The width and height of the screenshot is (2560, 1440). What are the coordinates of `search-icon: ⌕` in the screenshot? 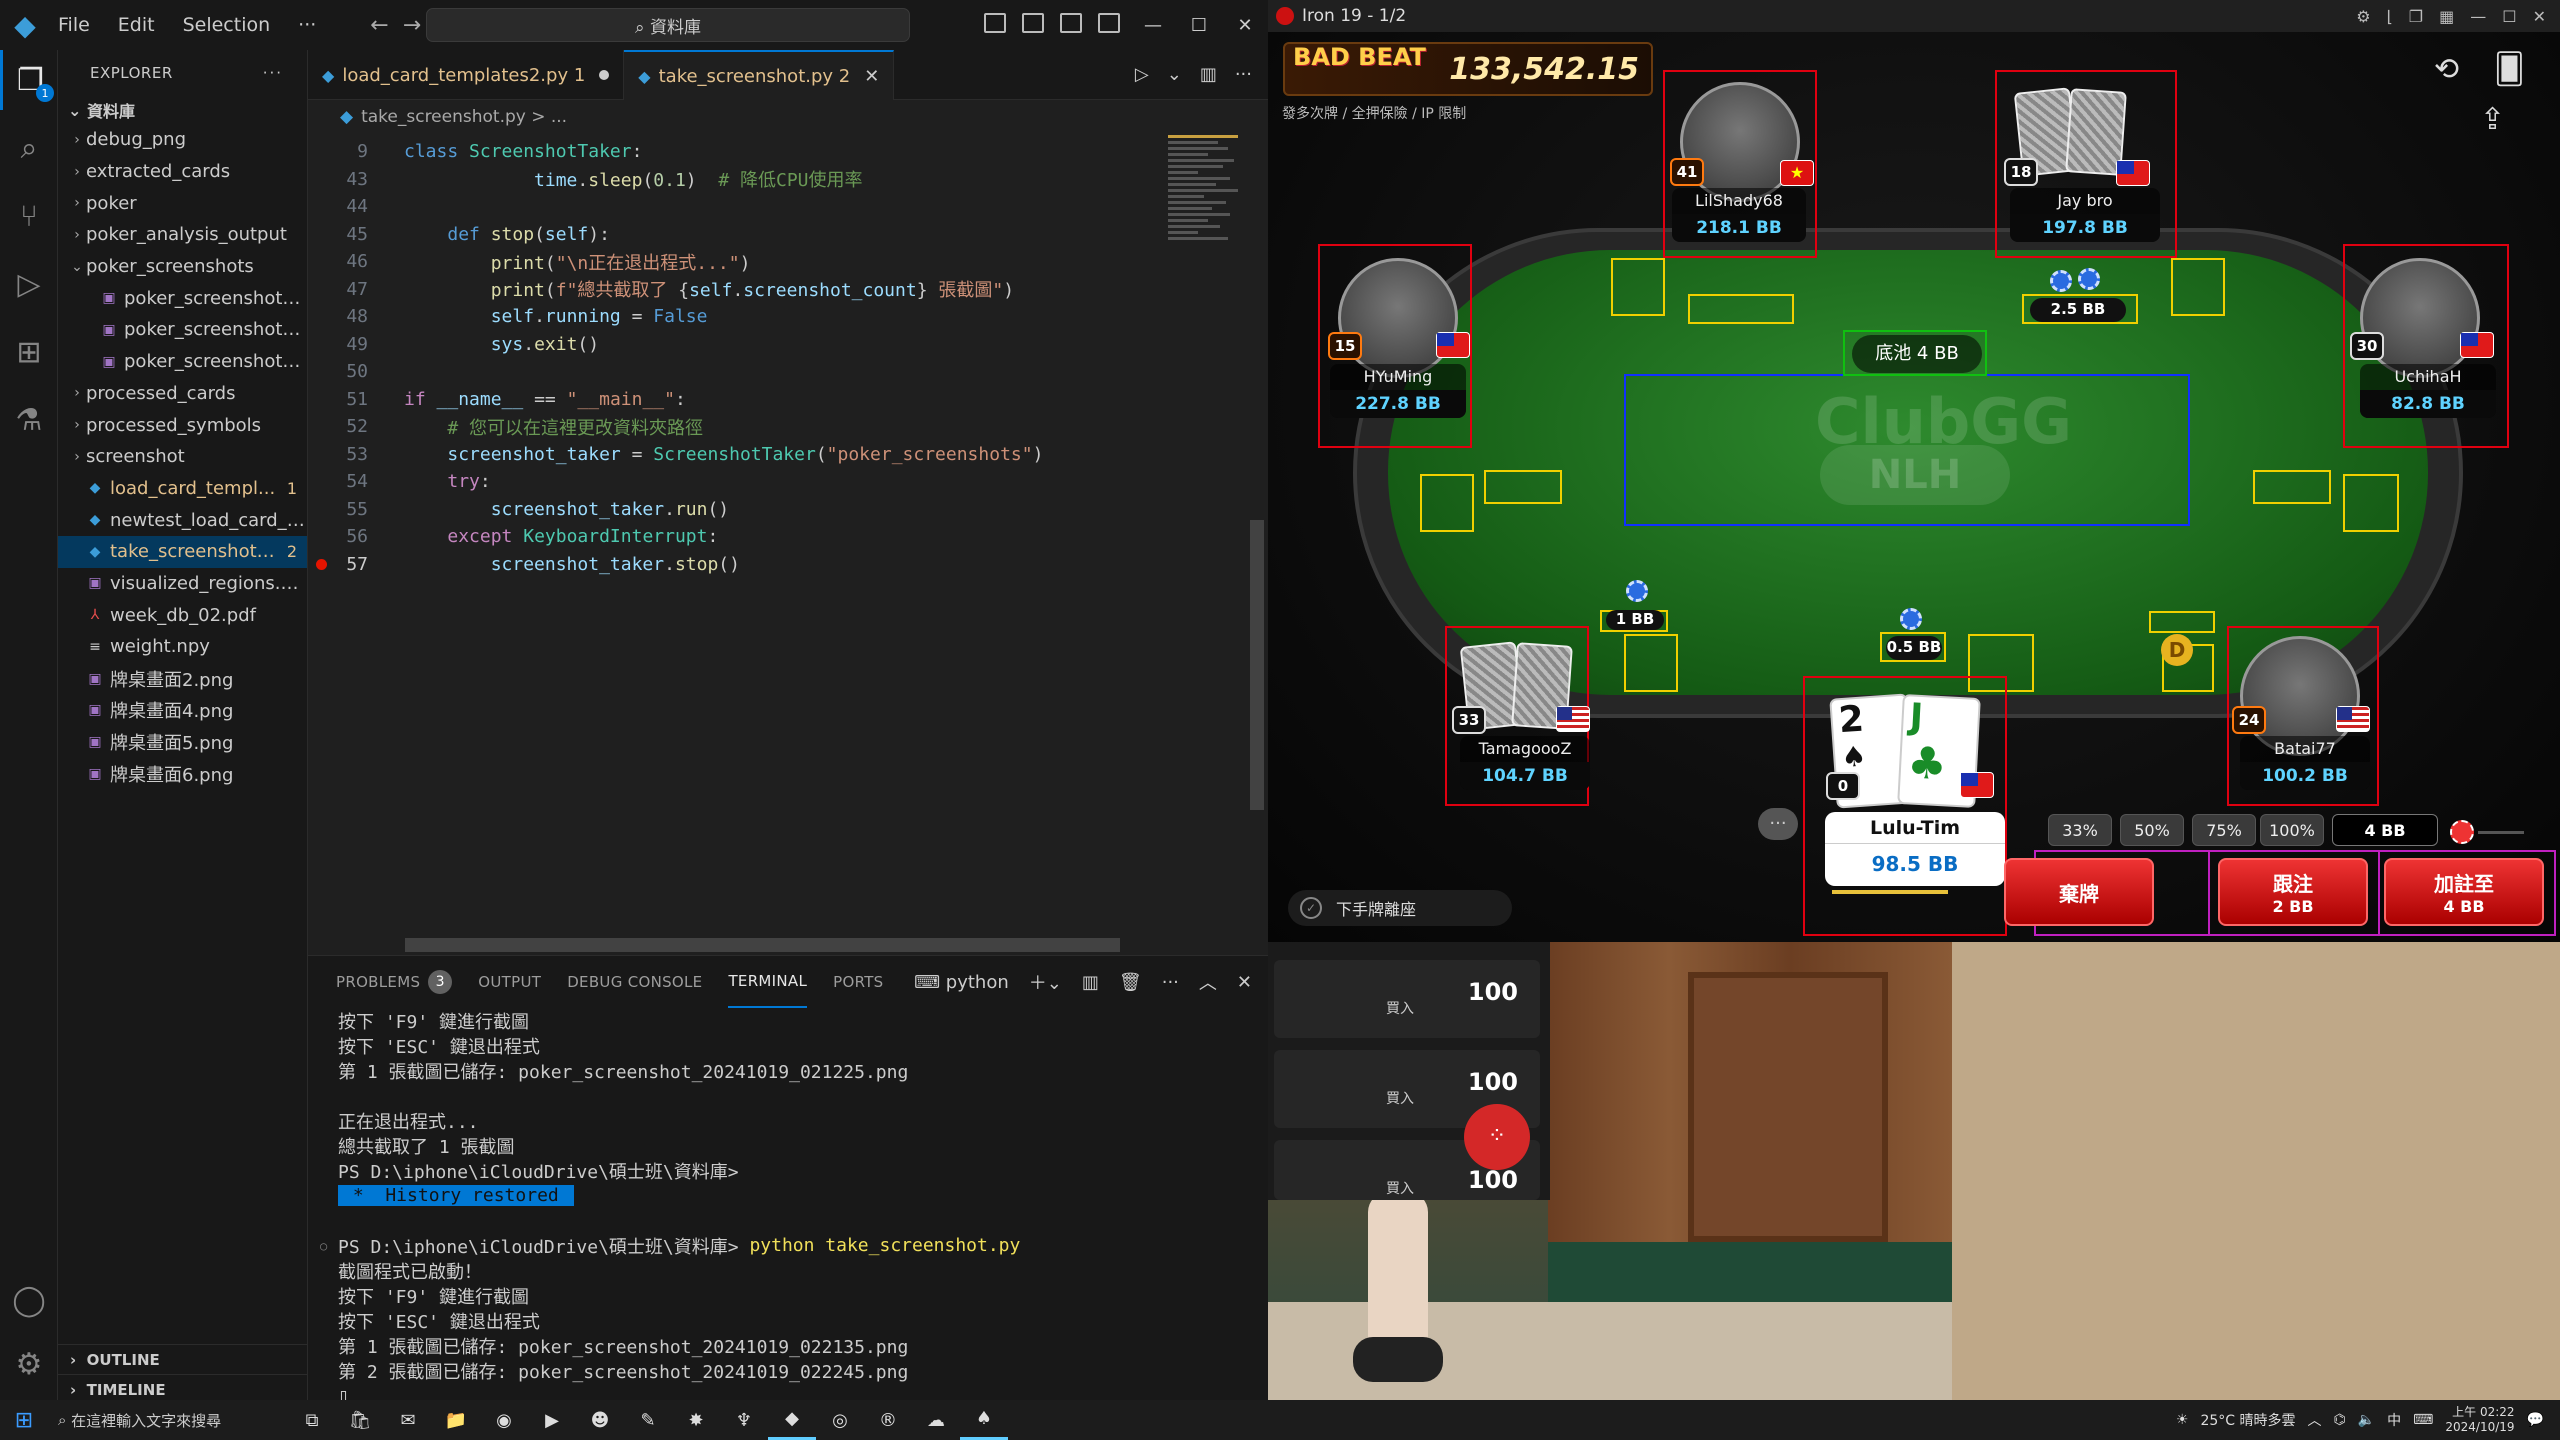 It's located at (29, 148).